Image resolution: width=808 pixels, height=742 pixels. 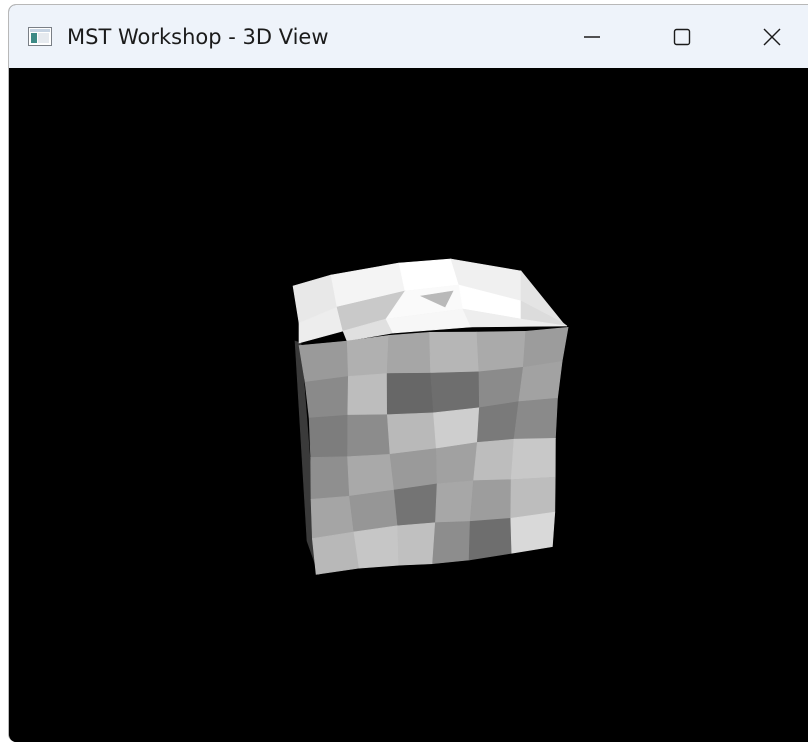 I want to click on minimize-button, so click(x=592, y=36).